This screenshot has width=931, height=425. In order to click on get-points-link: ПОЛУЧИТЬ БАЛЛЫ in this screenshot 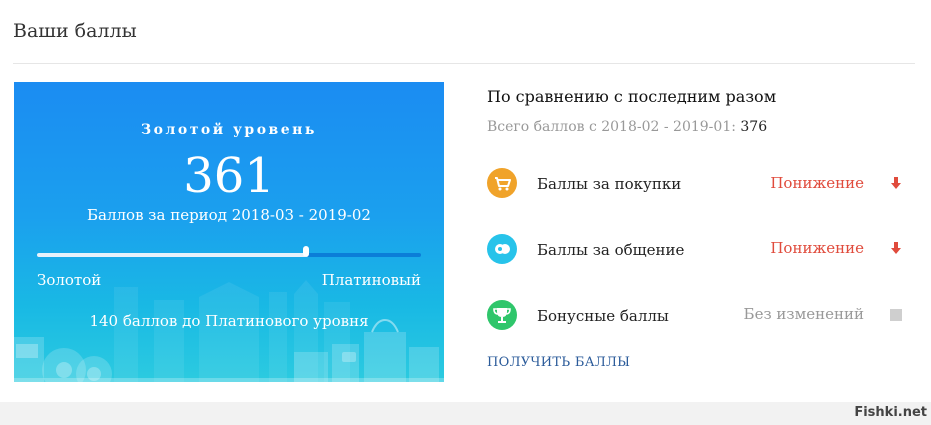, I will do `click(558, 362)`.